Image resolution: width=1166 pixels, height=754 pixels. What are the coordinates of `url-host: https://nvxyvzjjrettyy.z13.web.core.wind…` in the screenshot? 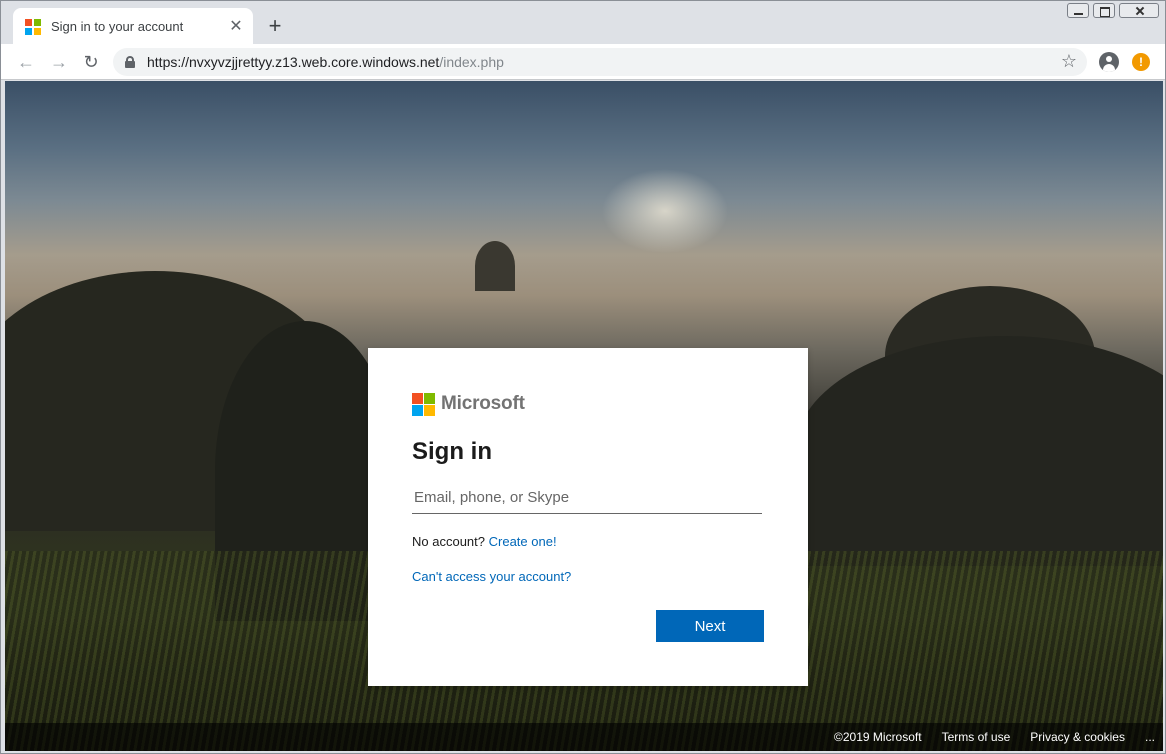 It's located at (293, 62).